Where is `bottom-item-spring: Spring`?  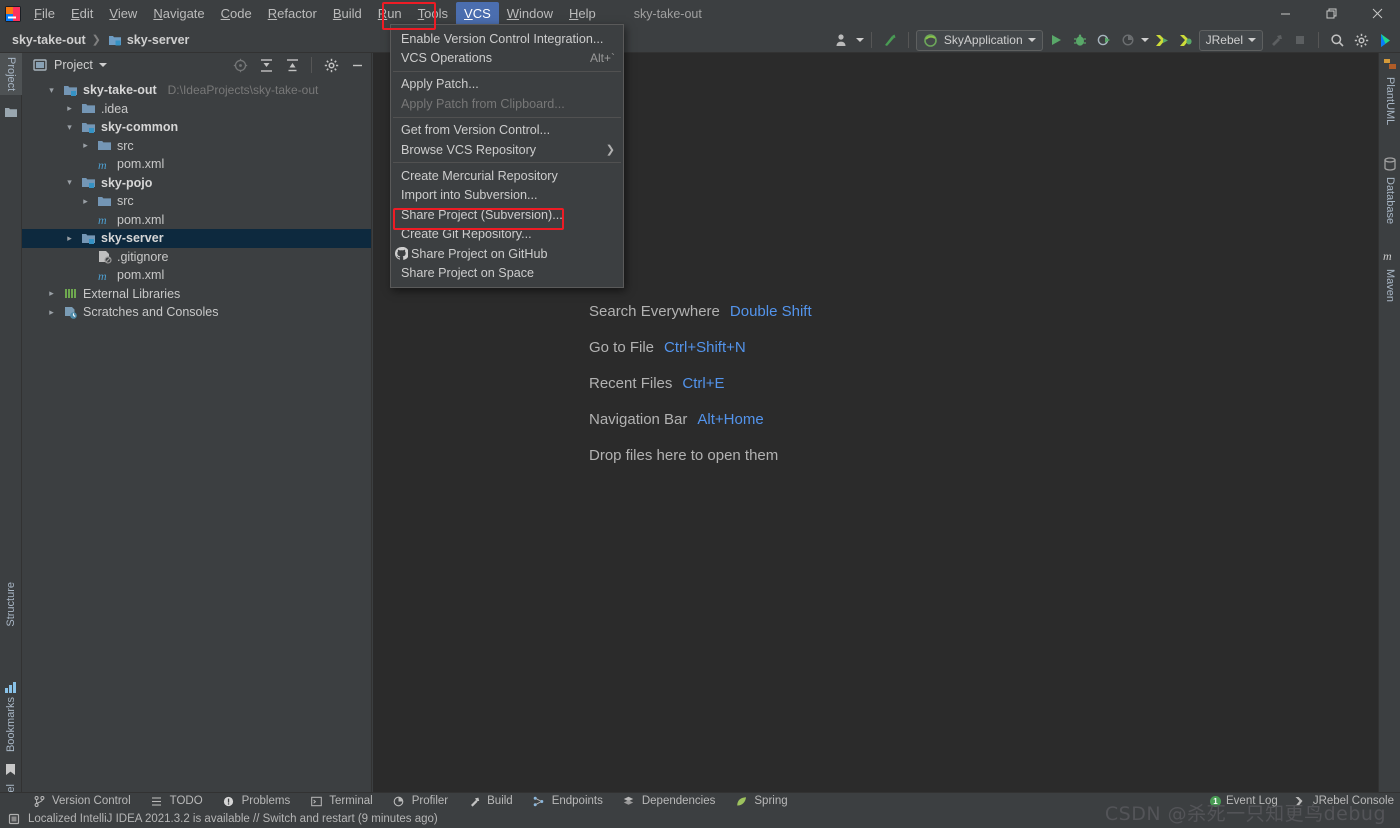 bottom-item-spring: Spring is located at coordinates (760, 801).